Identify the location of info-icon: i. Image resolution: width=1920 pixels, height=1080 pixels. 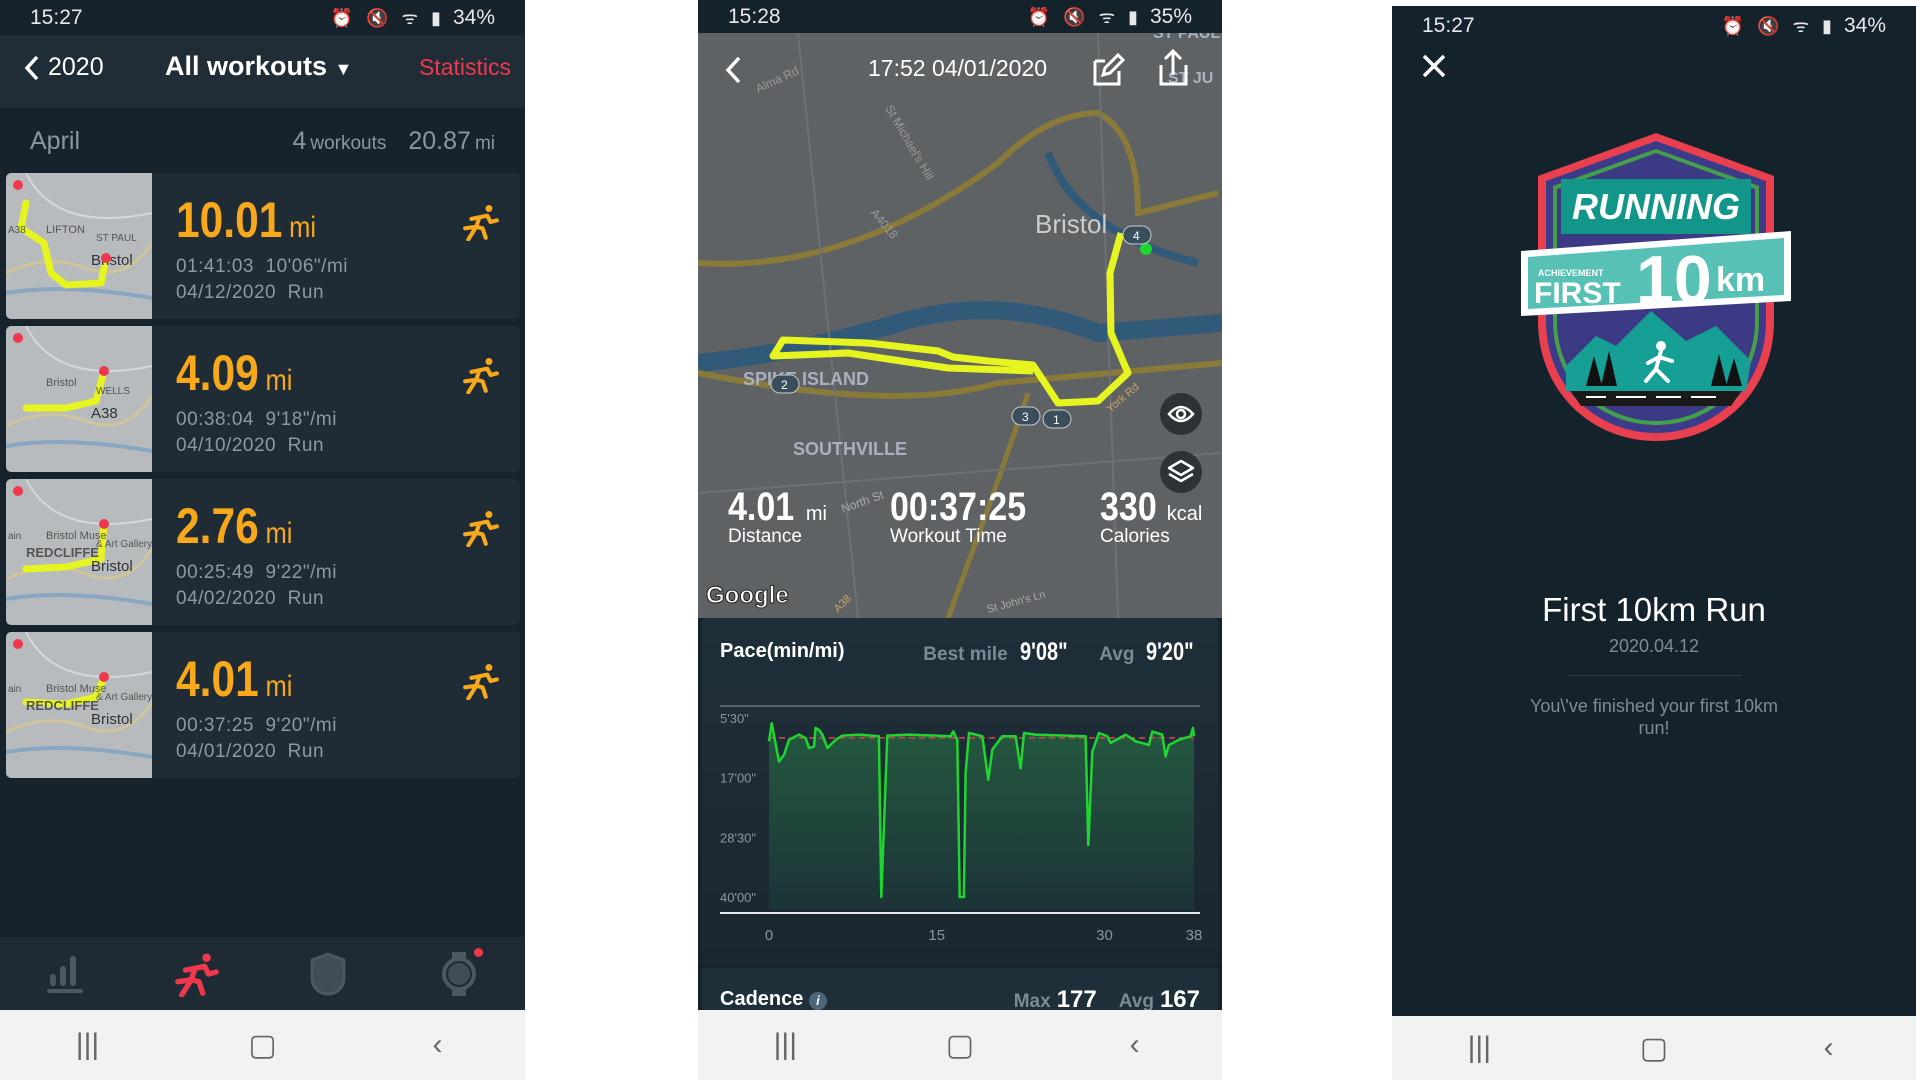
(817, 1001).